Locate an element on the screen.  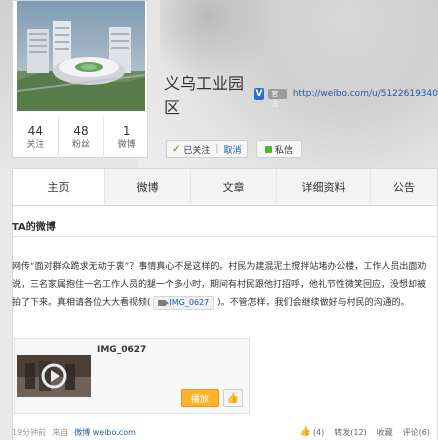
tab-label: 微博 is located at coordinates (147, 187).